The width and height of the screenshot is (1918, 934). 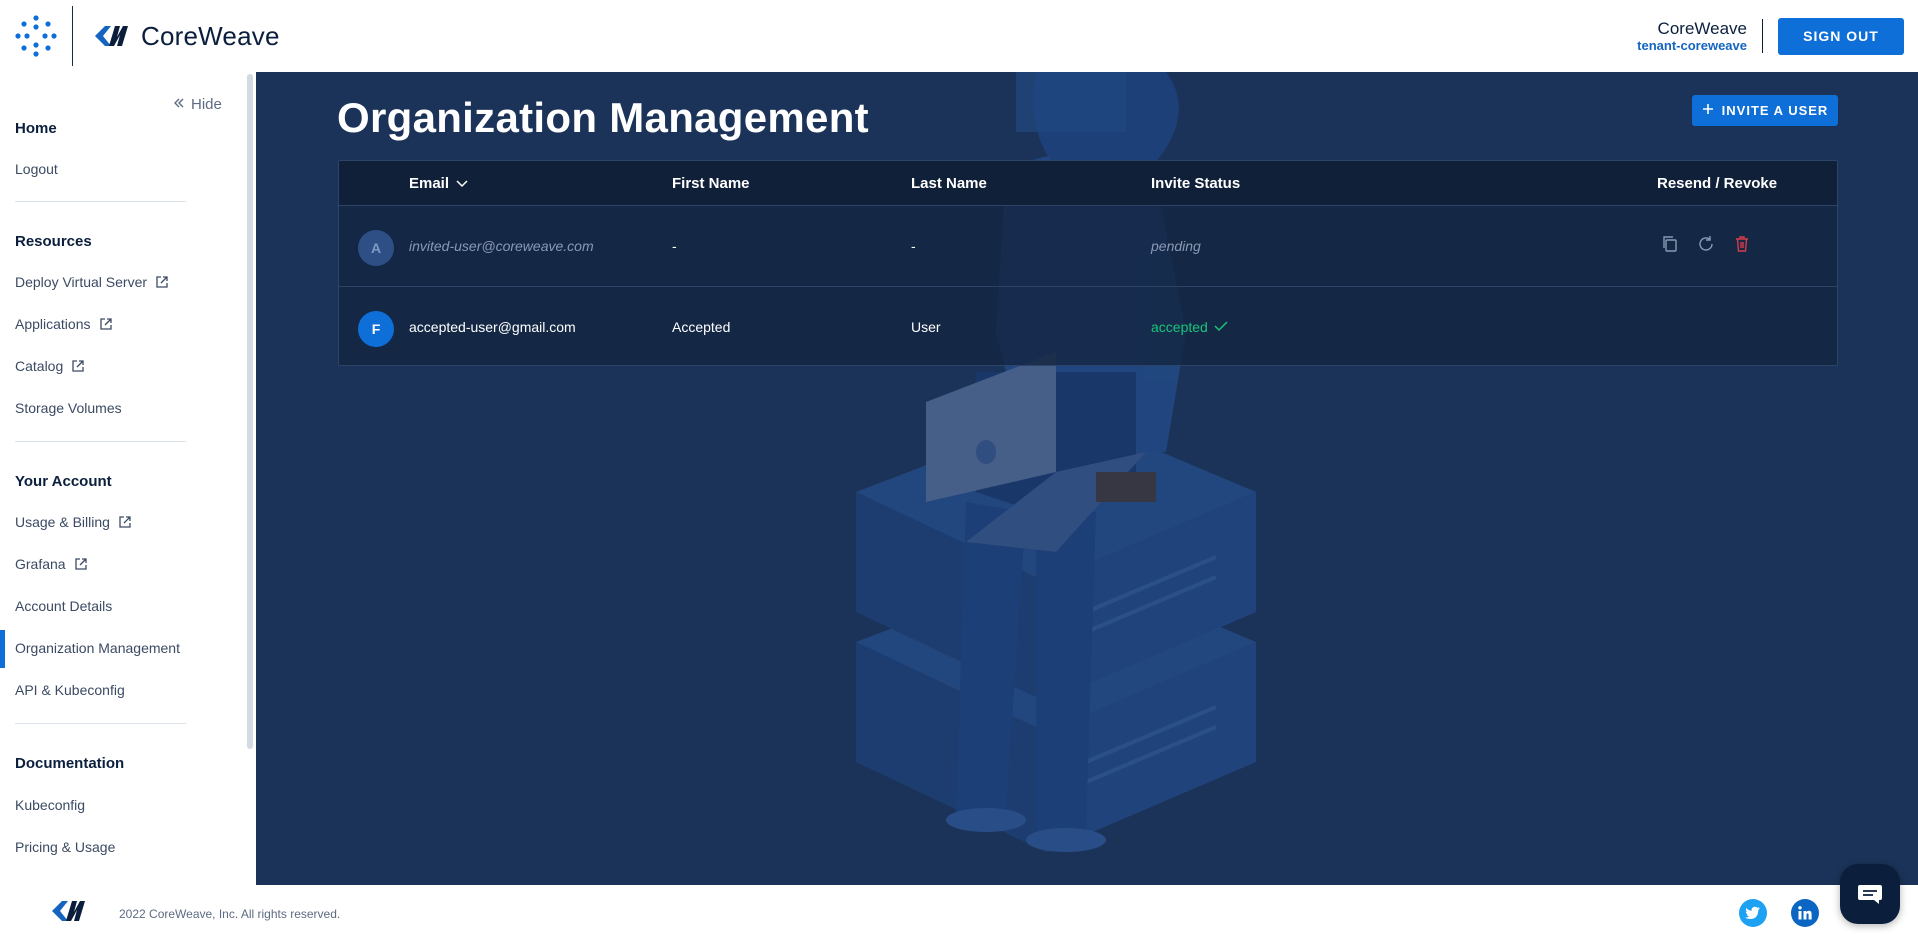 What do you see at coordinates (63, 481) in the screenshot?
I see `sidebar-heading-your-account: Your Account` at bounding box center [63, 481].